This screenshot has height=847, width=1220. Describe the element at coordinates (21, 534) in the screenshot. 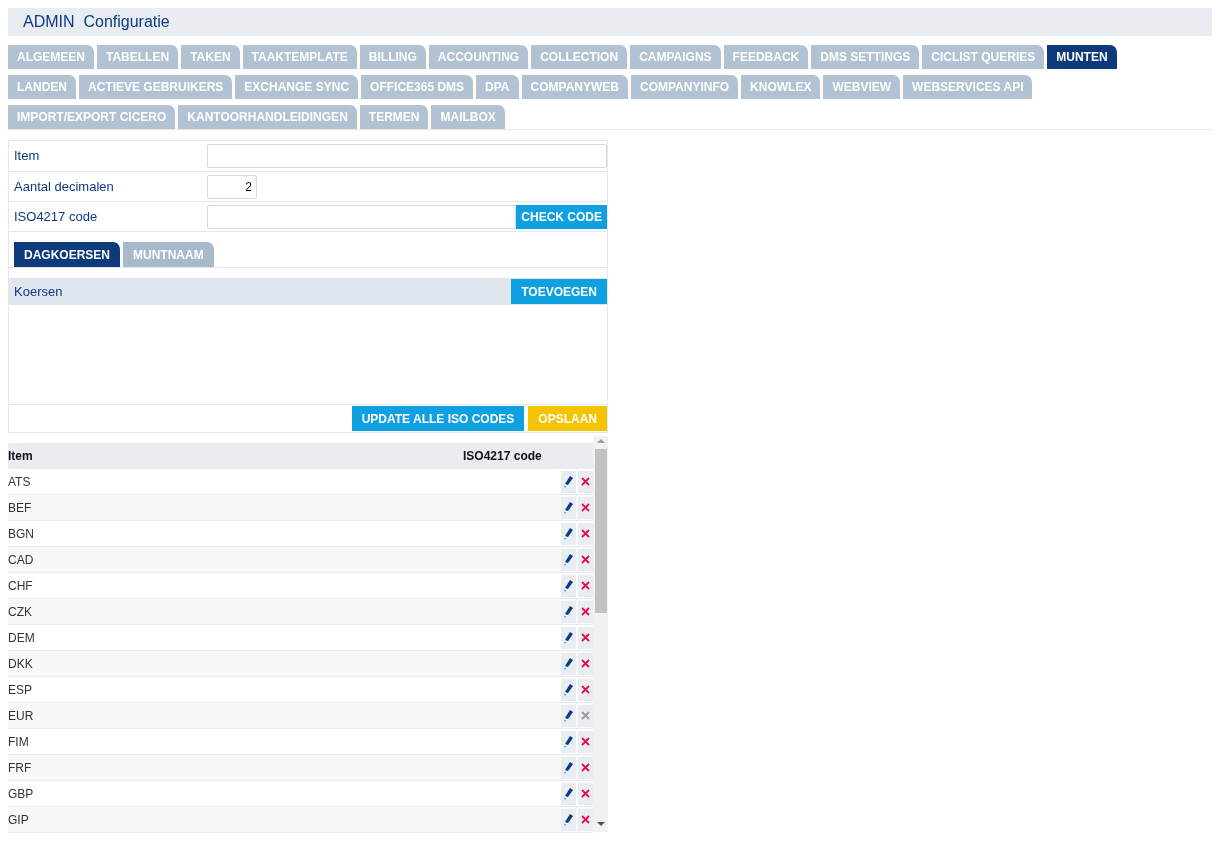

I see `table-cell-text: BGN` at that location.